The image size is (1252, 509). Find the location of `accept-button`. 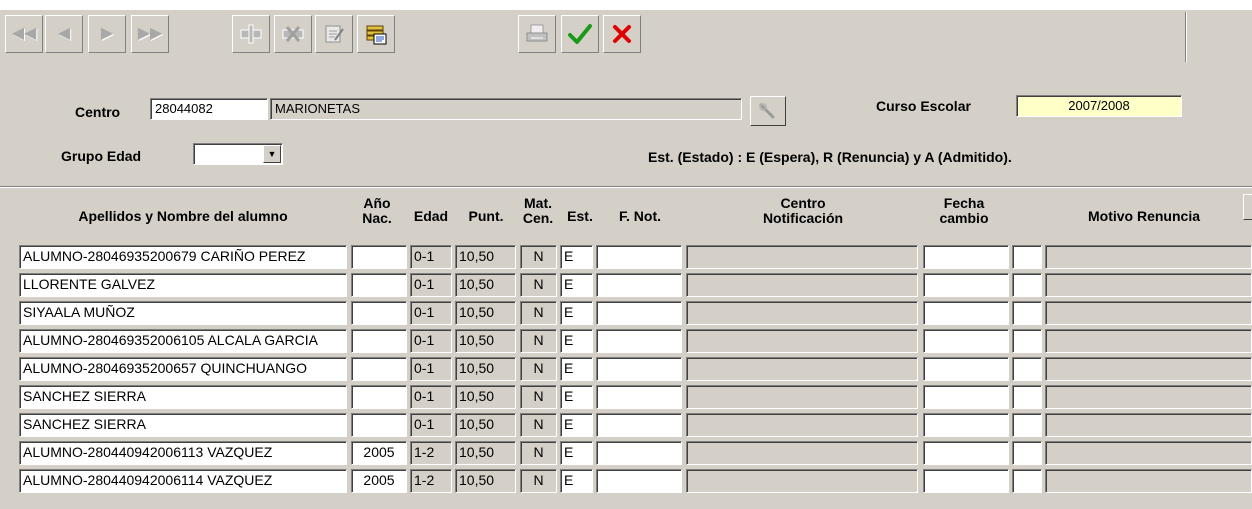

accept-button is located at coordinates (580, 34).